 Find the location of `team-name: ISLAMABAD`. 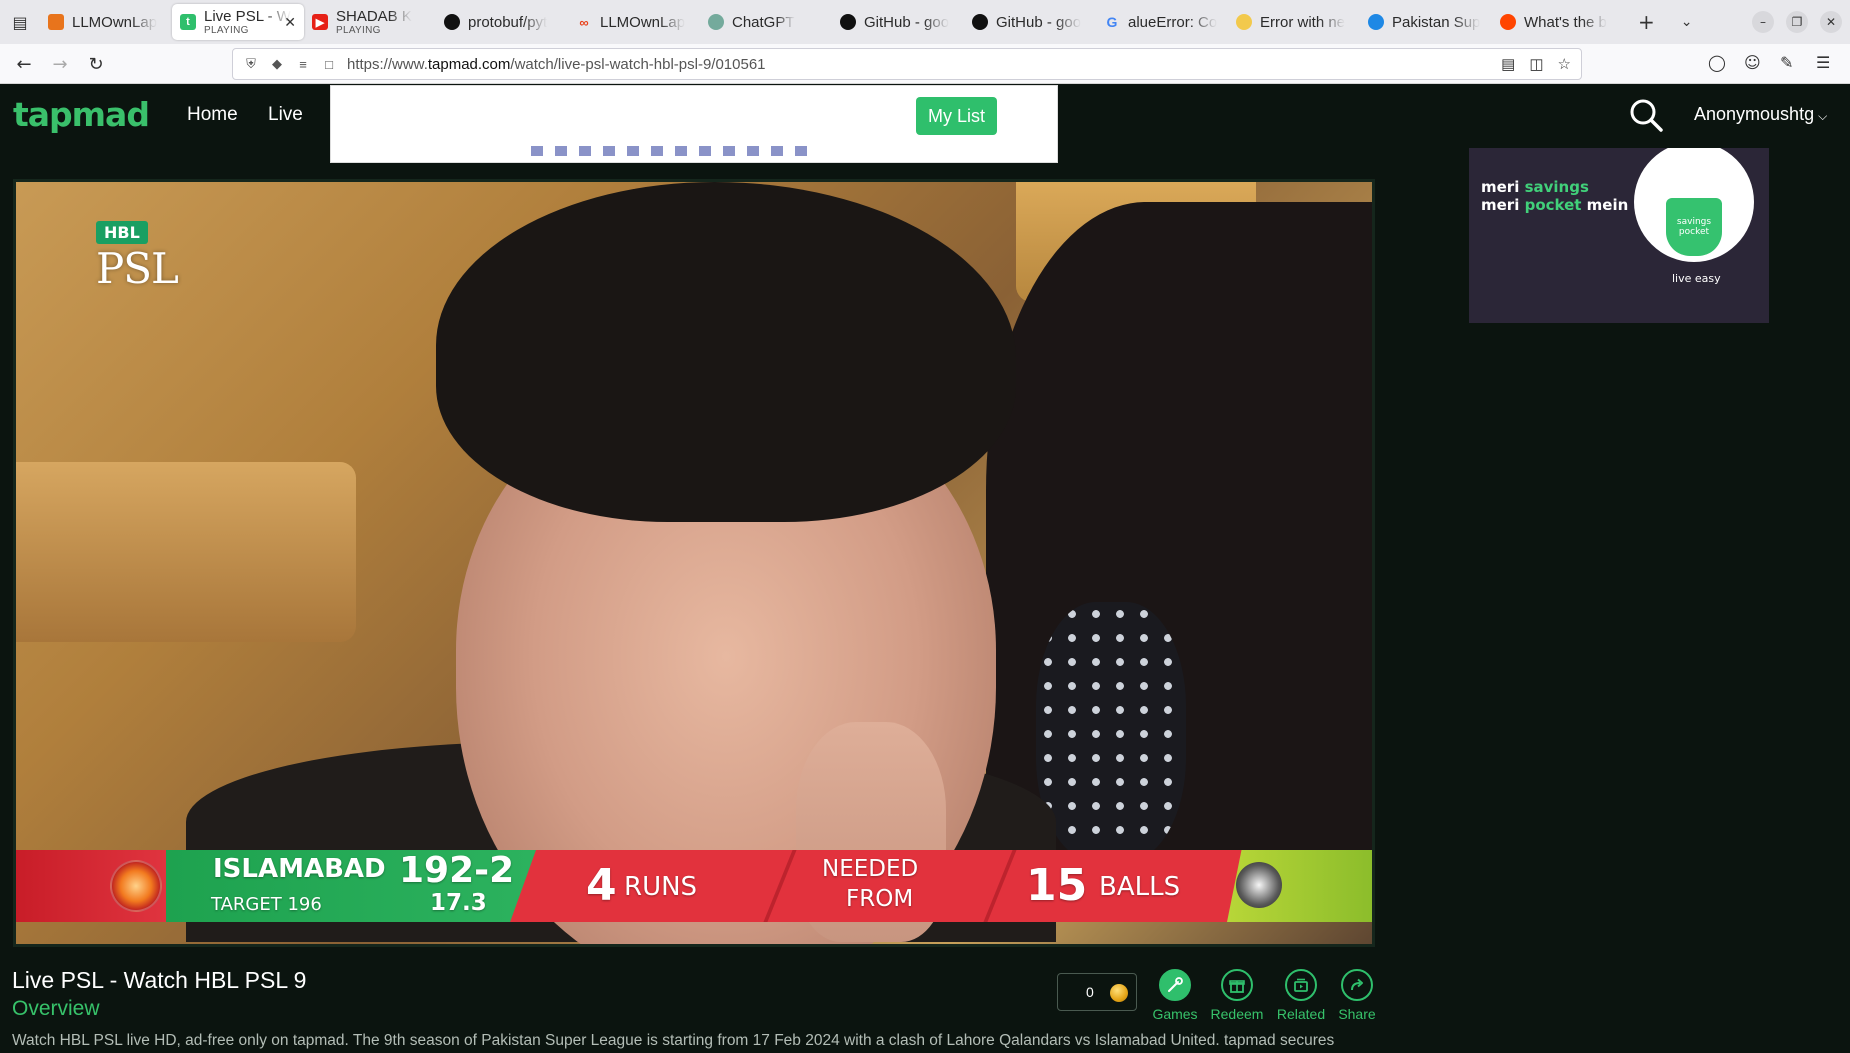

team-name: ISLAMABAD is located at coordinates (299, 869).